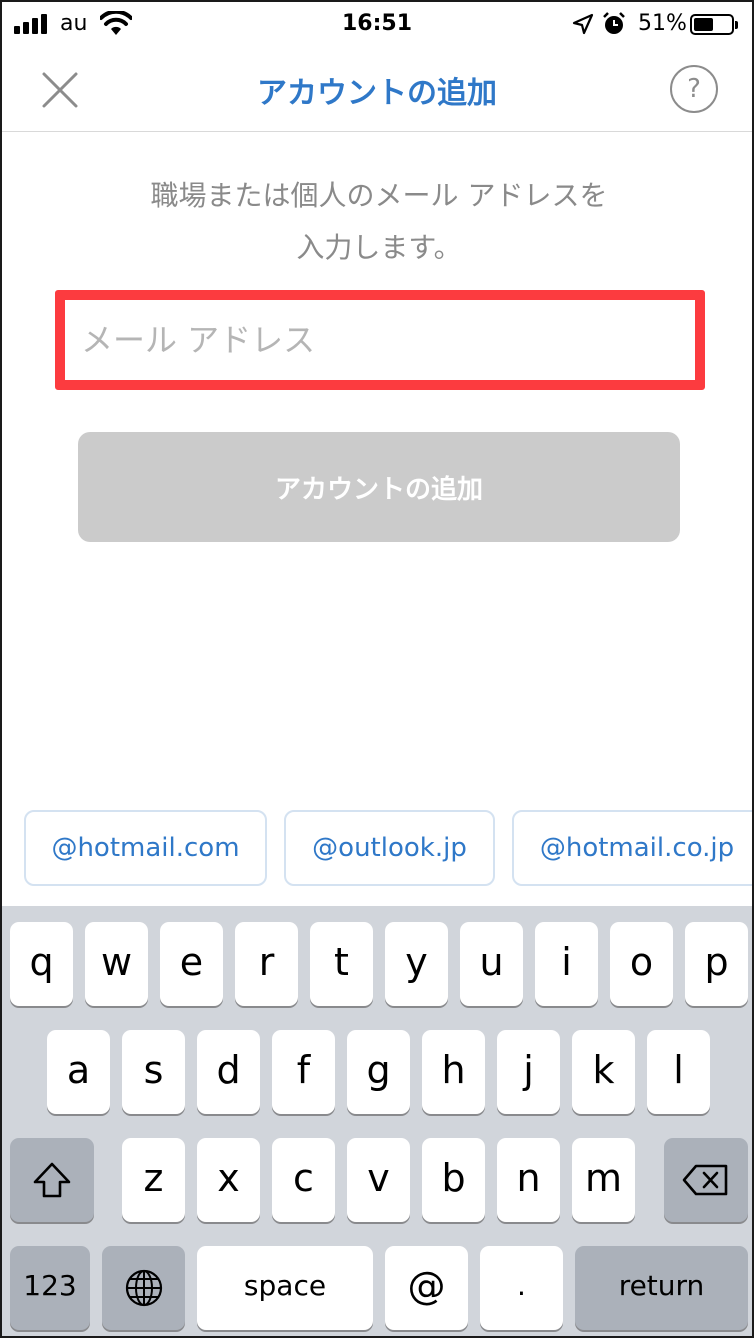 The width and height of the screenshot is (754, 1338). What do you see at coordinates (228, 1180) in the screenshot?
I see `key-x: x` at bounding box center [228, 1180].